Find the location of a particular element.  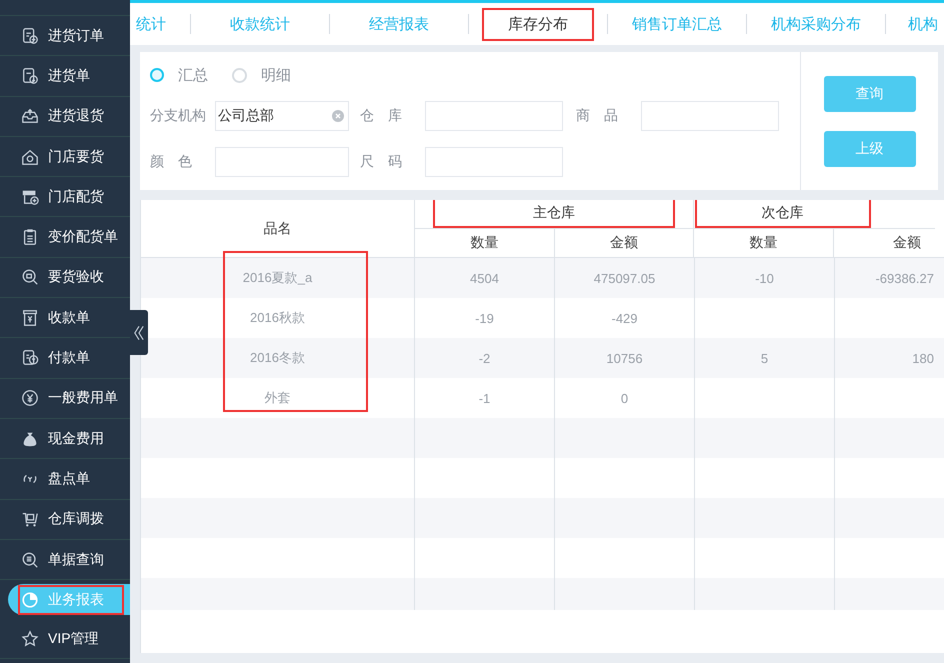

table-cell: 5 is located at coordinates (764, 358).